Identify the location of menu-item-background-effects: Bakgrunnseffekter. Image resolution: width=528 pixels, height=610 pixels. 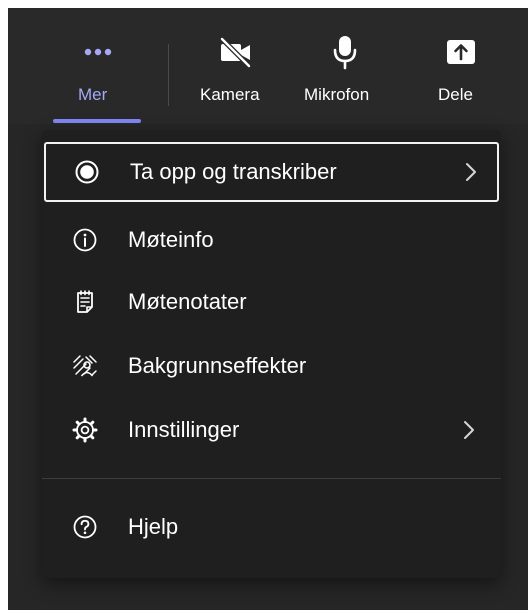
(271, 366).